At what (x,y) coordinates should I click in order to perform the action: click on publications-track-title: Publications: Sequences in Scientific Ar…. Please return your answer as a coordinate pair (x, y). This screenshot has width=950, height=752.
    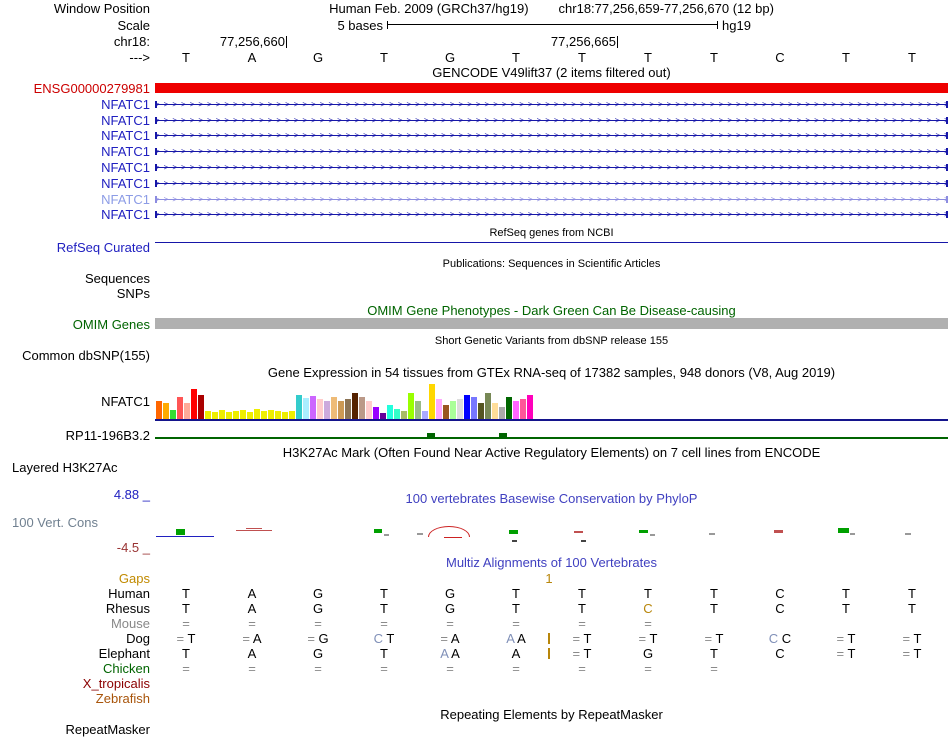
    Looking at the image, I should click on (551, 264).